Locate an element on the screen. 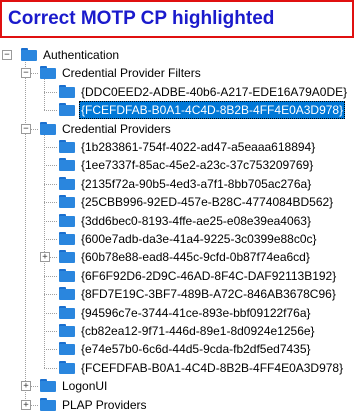 The height and width of the screenshot is (414, 358). tree-node-label: {2135f72a-90b5-4ed3-a7f1-8bb705ac276a} is located at coordinates (196, 183).